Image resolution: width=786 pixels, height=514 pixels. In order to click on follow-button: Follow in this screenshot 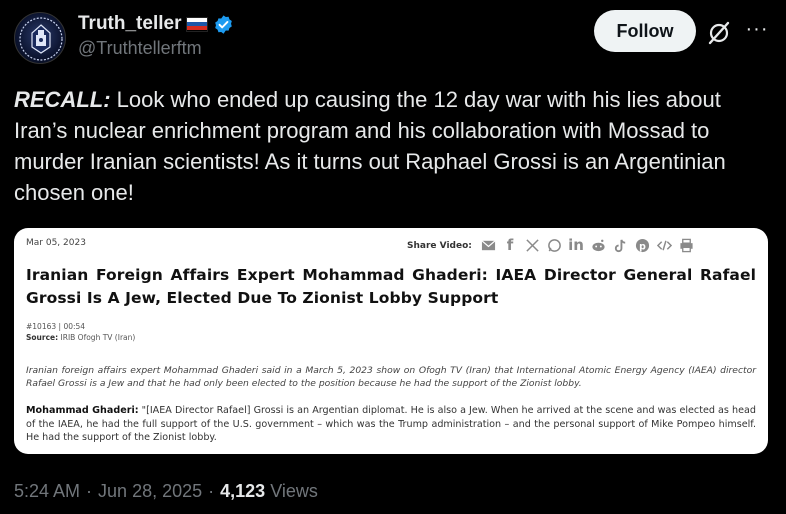, I will do `click(645, 31)`.